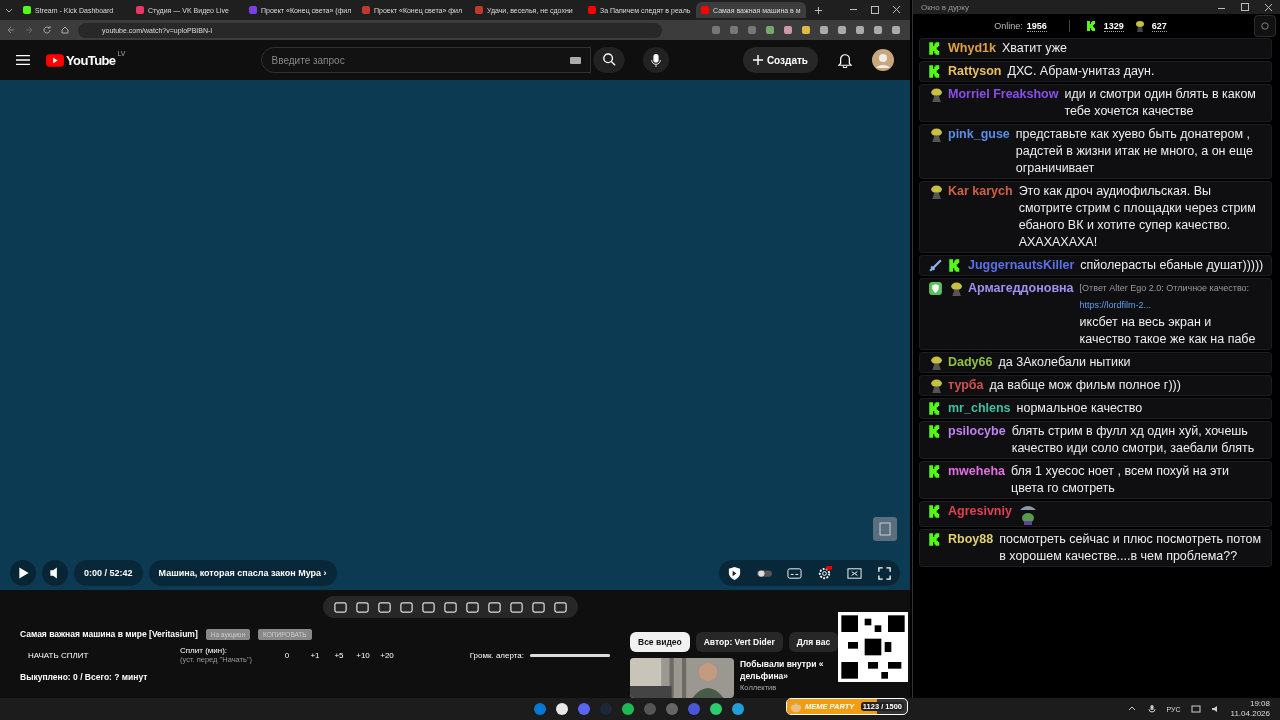 This screenshot has width=1280, height=720. What do you see at coordinates (204, 650) in the screenshot?
I see `split-label: Сплит (мин):` at bounding box center [204, 650].